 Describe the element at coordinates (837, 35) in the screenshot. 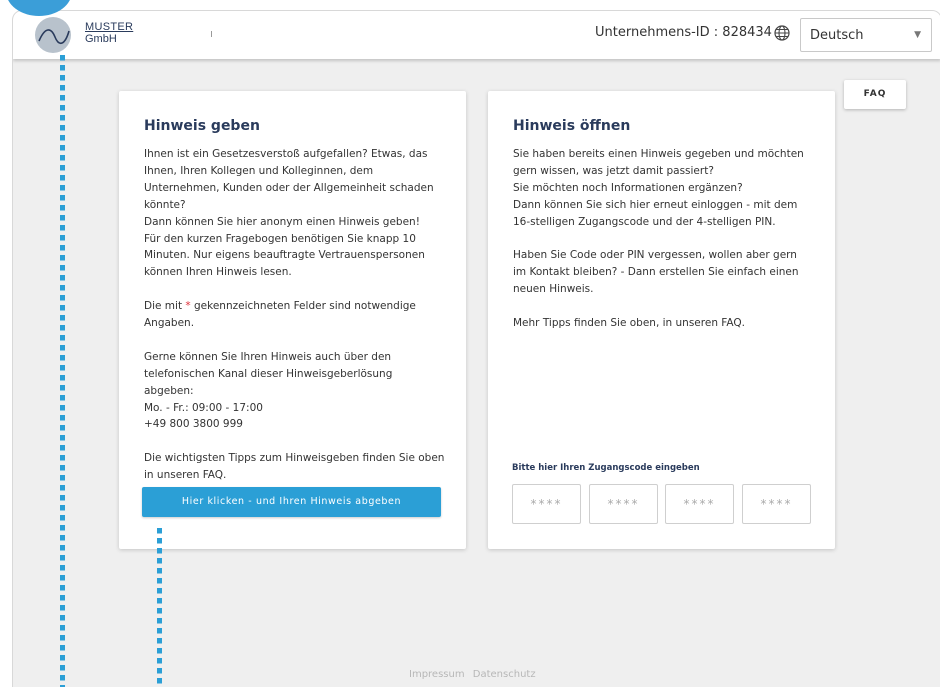

I see `language-value: Deutsch` at that location.